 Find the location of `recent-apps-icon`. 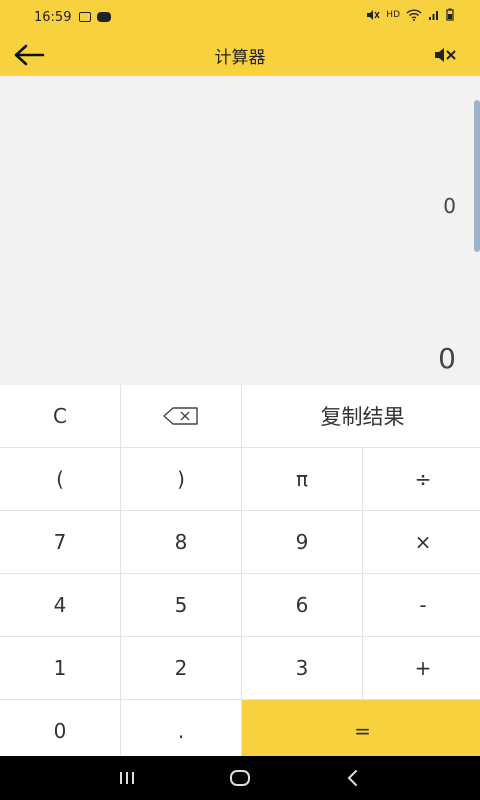

recent-apps-icon is located at coordinates (126, 778).